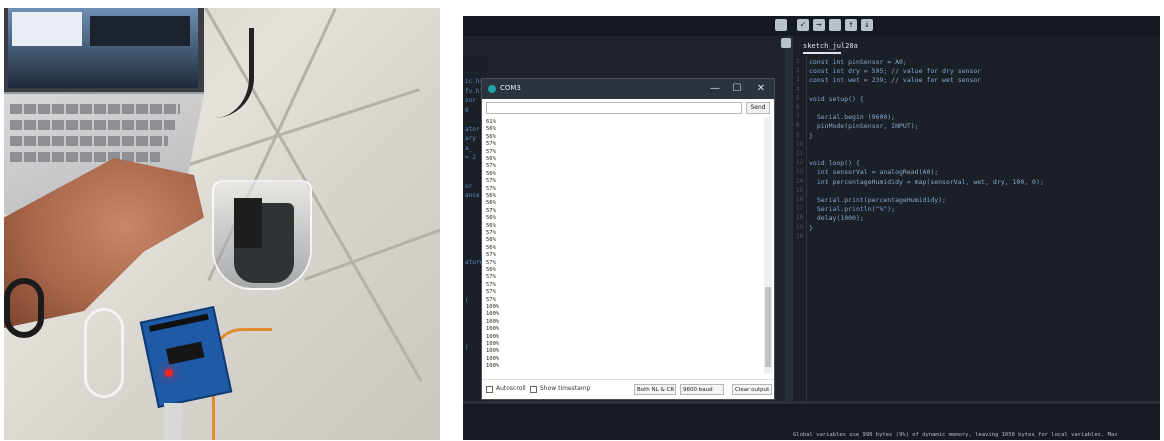 This screenshot has height=441, width=1164. I want to click on timestamp-checkbox, so click(533, 389).